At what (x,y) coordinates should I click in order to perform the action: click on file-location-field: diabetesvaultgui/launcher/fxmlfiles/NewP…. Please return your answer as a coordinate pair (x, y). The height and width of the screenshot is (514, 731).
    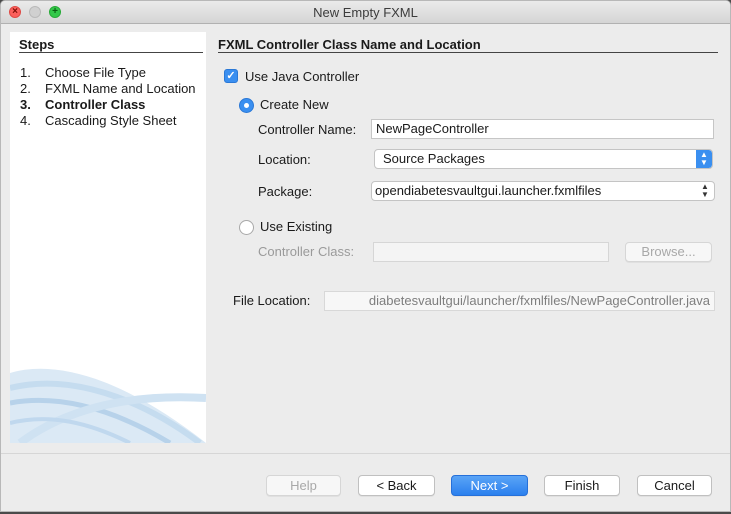
    Looking at the image, I should click on (519, 301).